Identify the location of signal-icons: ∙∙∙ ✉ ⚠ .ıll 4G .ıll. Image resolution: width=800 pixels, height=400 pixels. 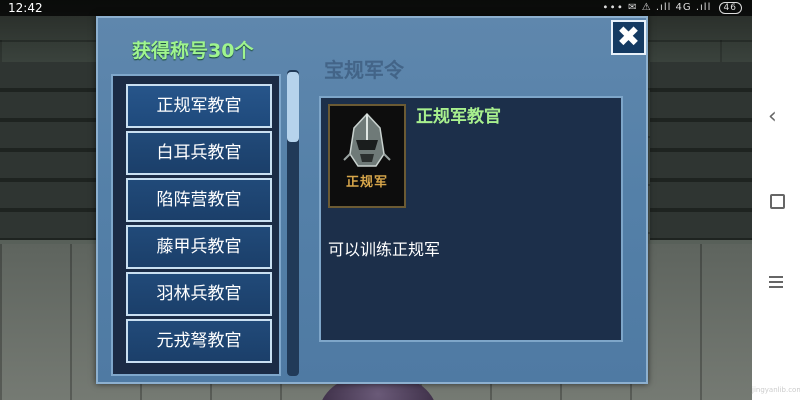
(657, 7).